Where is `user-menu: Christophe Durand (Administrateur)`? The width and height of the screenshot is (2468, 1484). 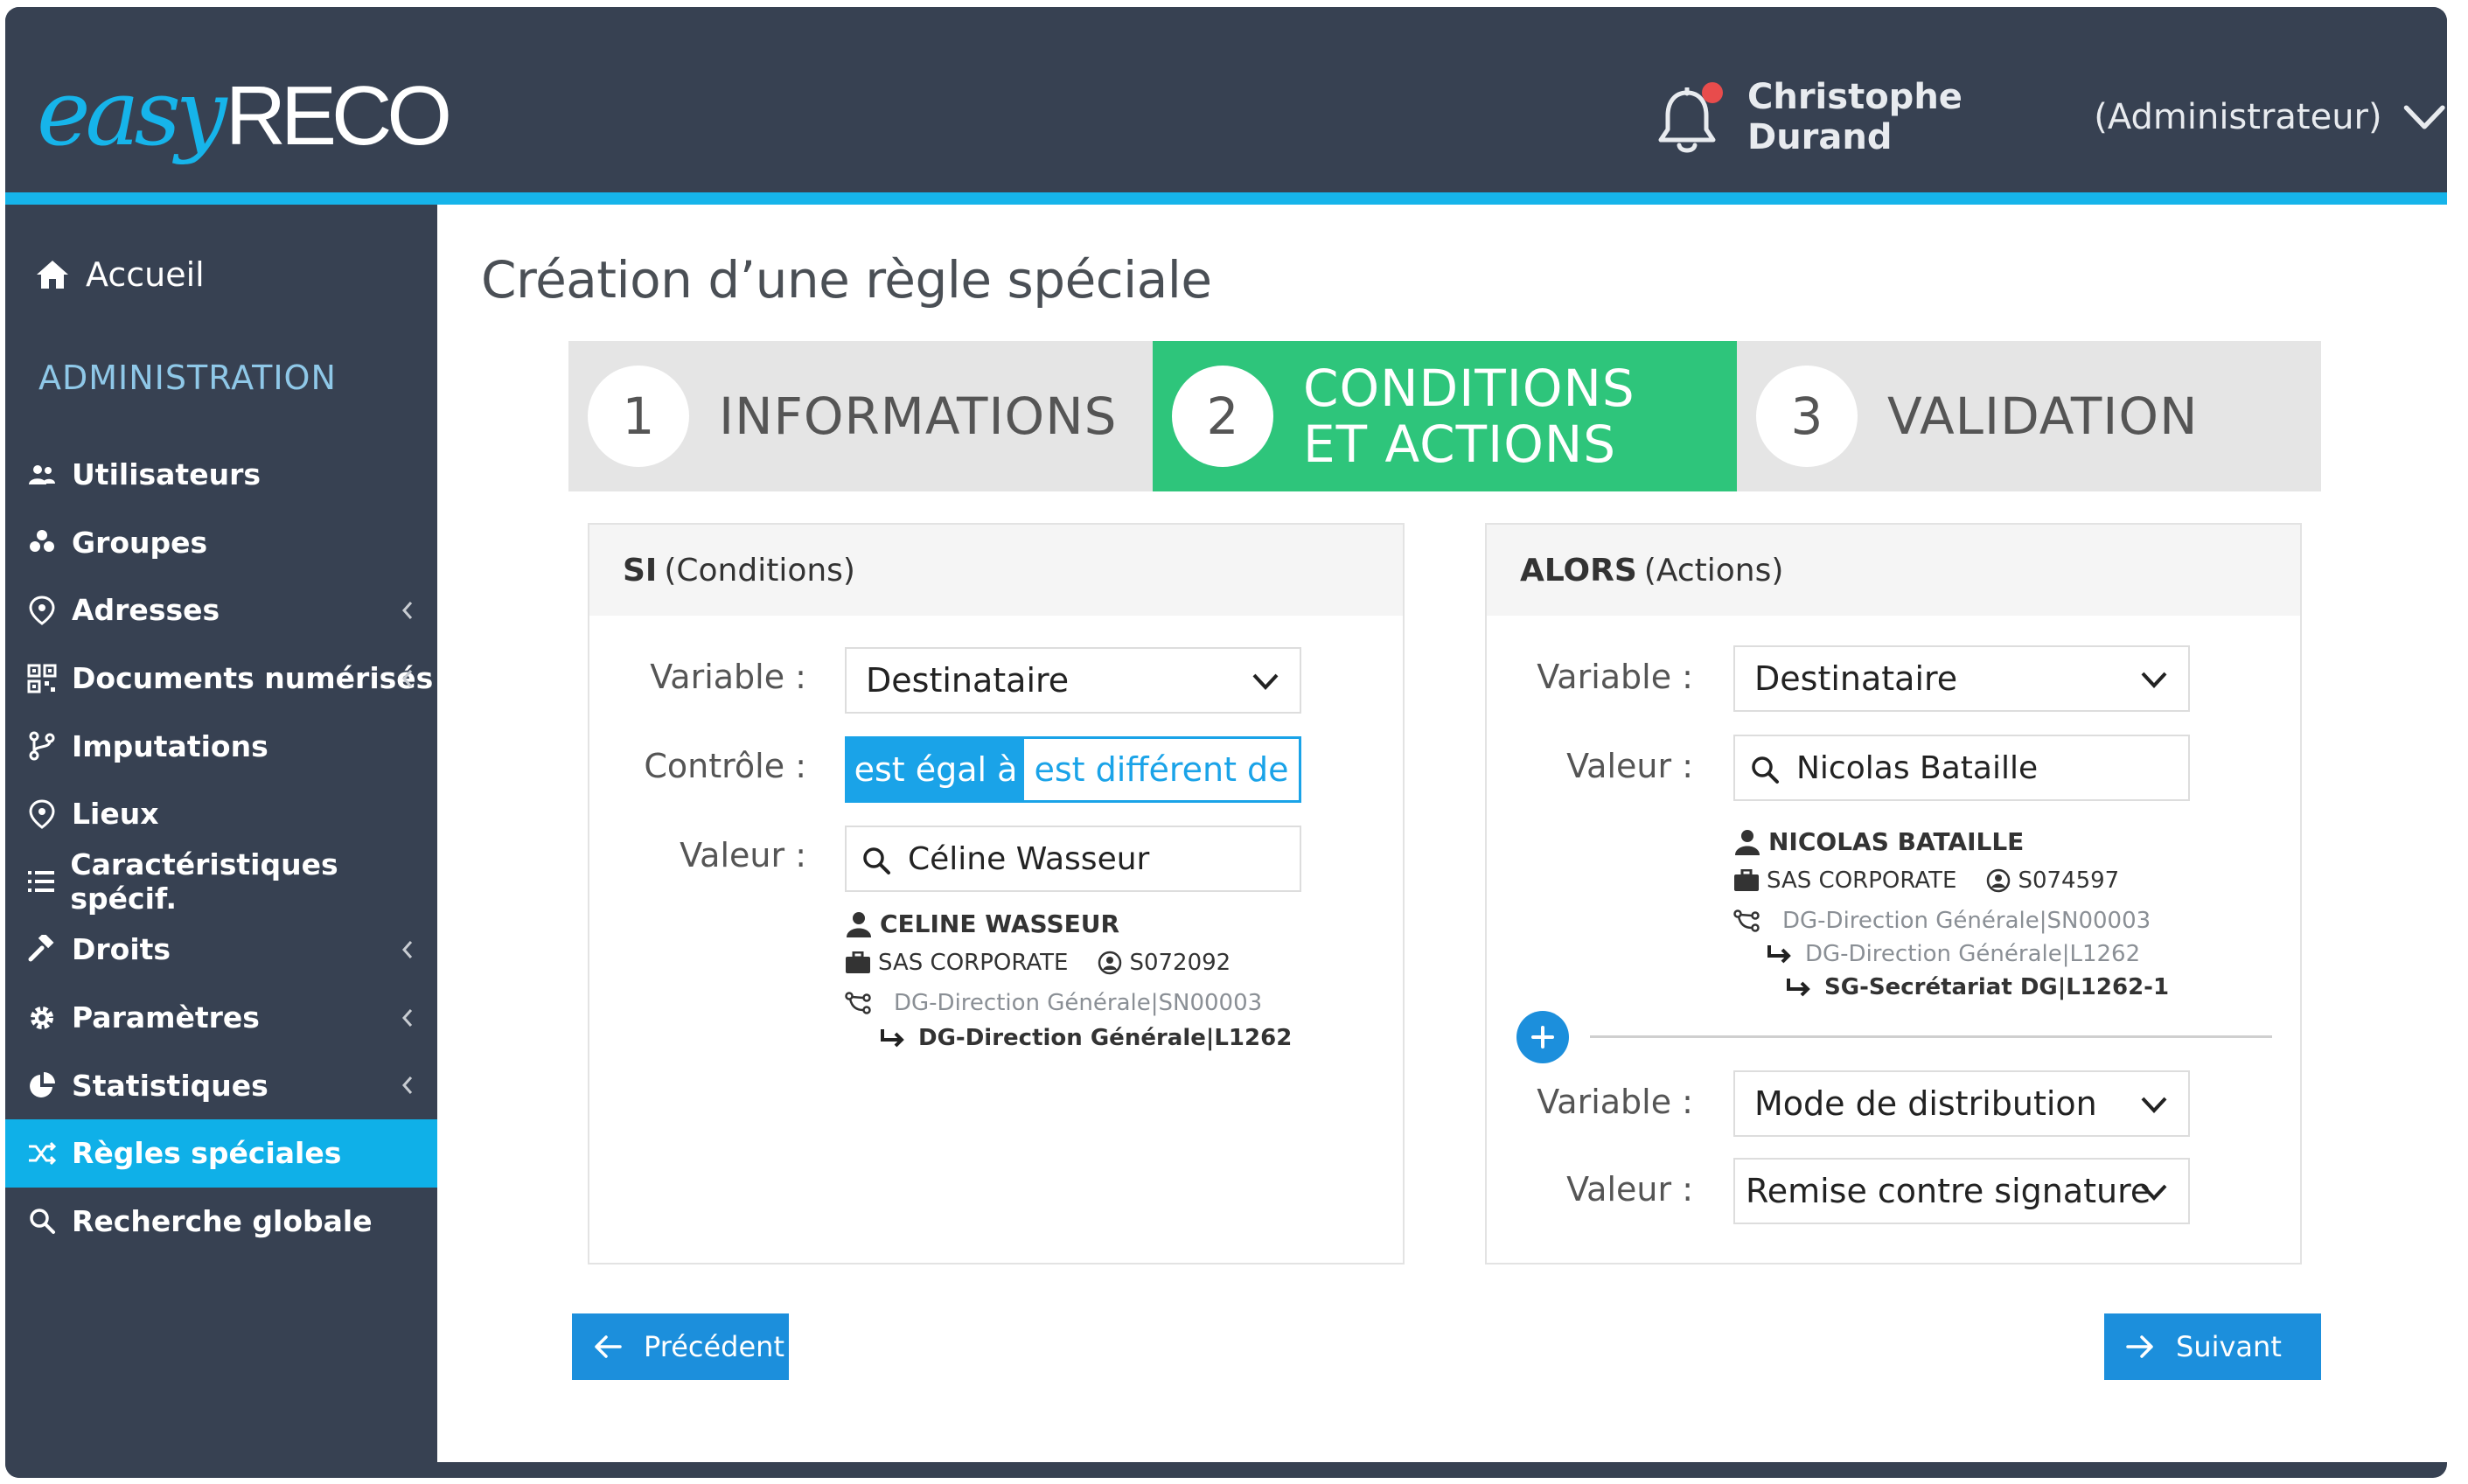
user-menu: Christophe Durand (Administrateur) is located at coordinates (2097, 117).